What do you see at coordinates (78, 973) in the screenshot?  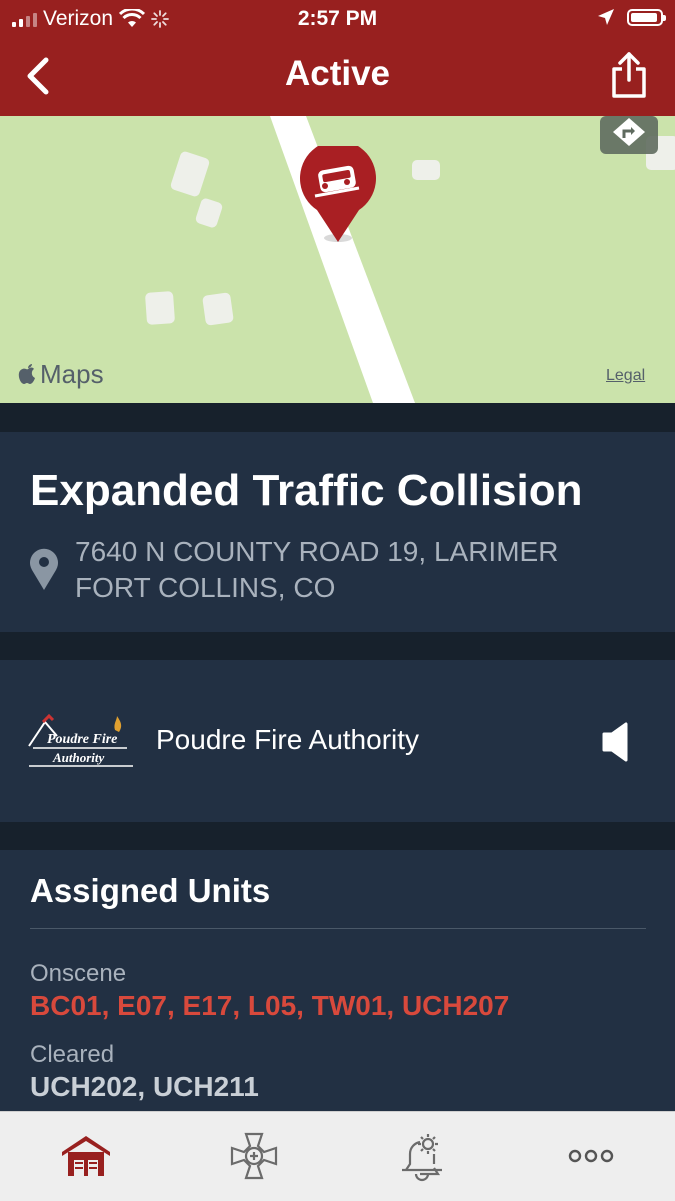 I see `onscene-label: Onscene` at bounding box center [78, 973].